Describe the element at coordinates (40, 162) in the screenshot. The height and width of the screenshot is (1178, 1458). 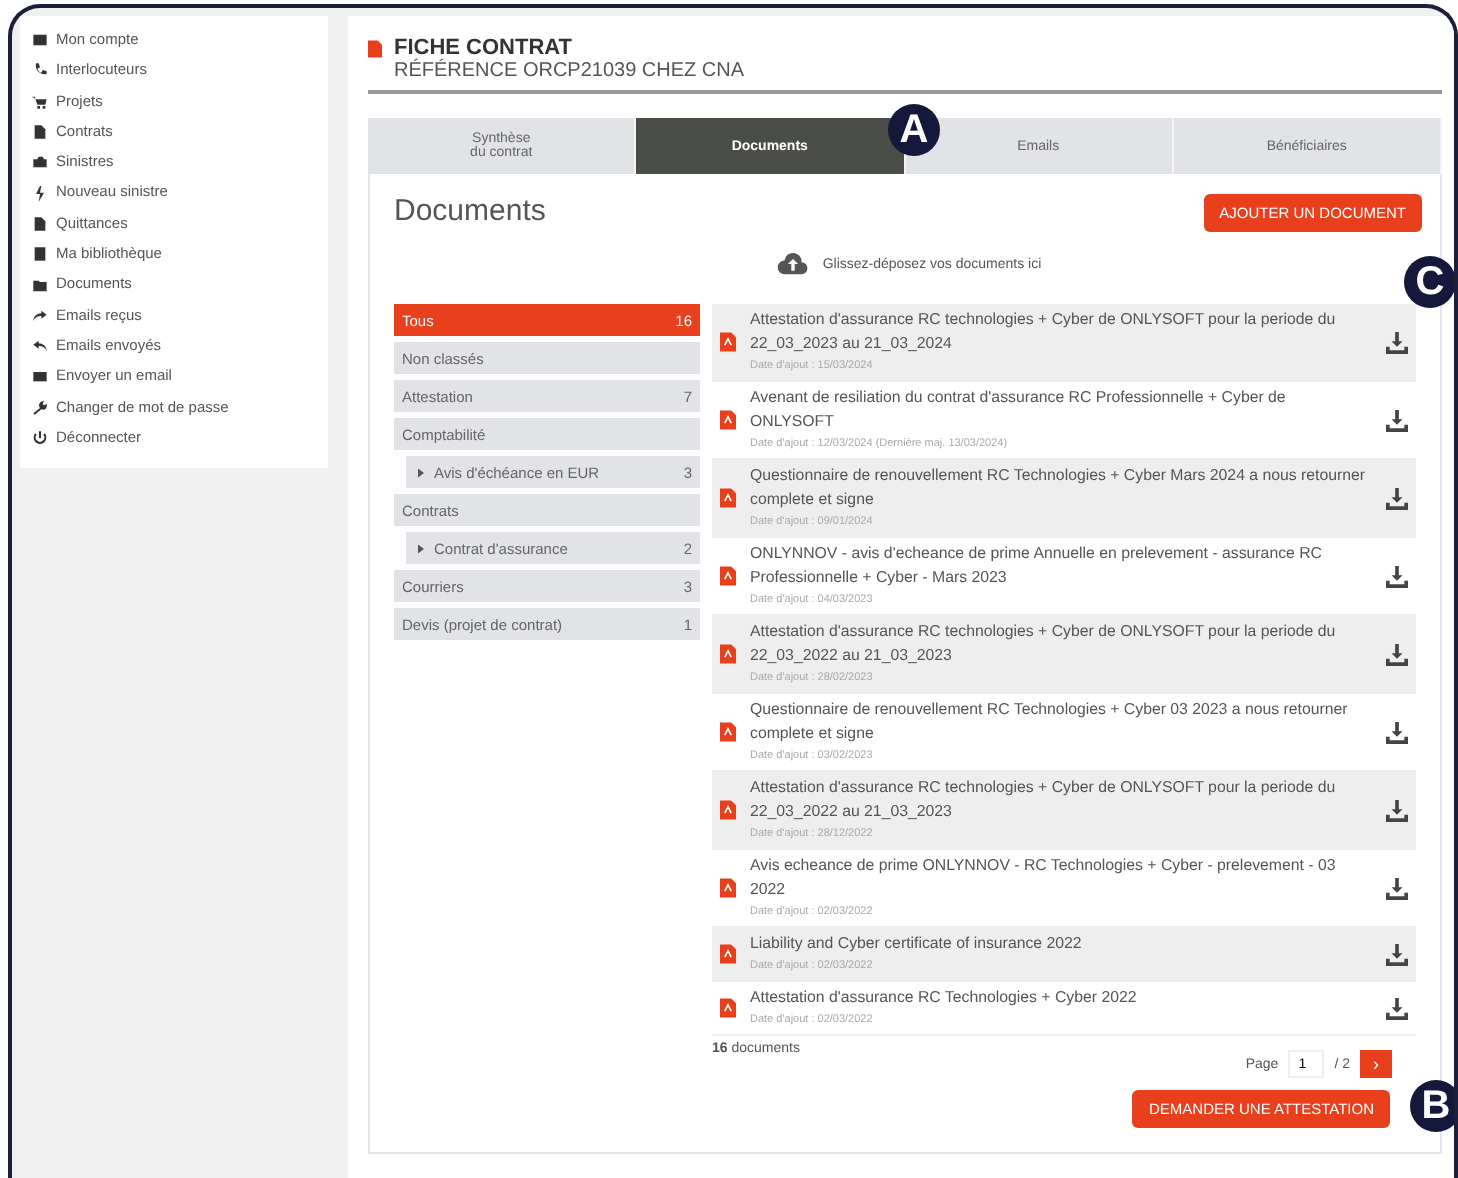
I see `camera-icon` at that location.